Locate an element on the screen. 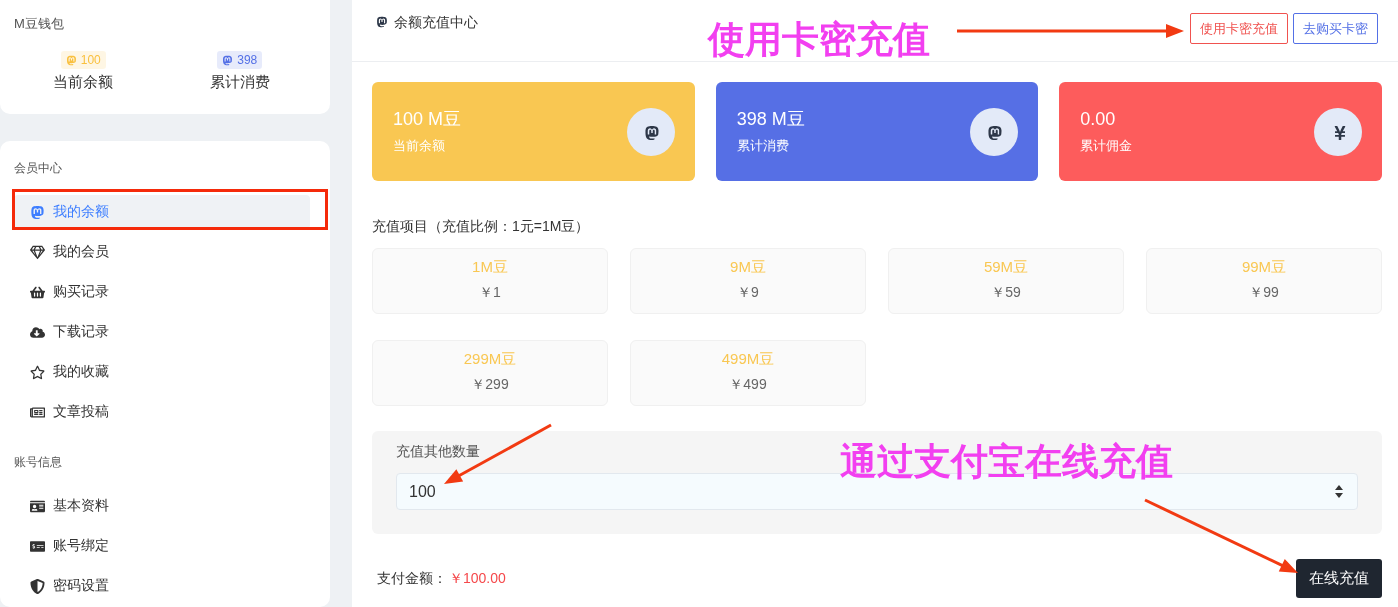 The width and height of the screenshot is (1398, 607). package-option: 99M豆 ￥99 is located at coordinates (1264, 281).